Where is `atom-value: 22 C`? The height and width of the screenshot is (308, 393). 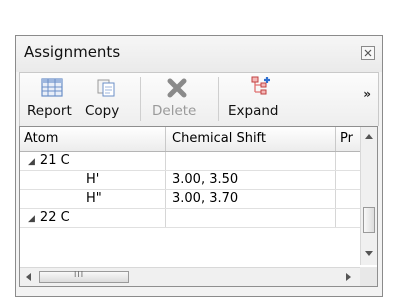
atom-value: 22 C is located at coordinates (54, 217).